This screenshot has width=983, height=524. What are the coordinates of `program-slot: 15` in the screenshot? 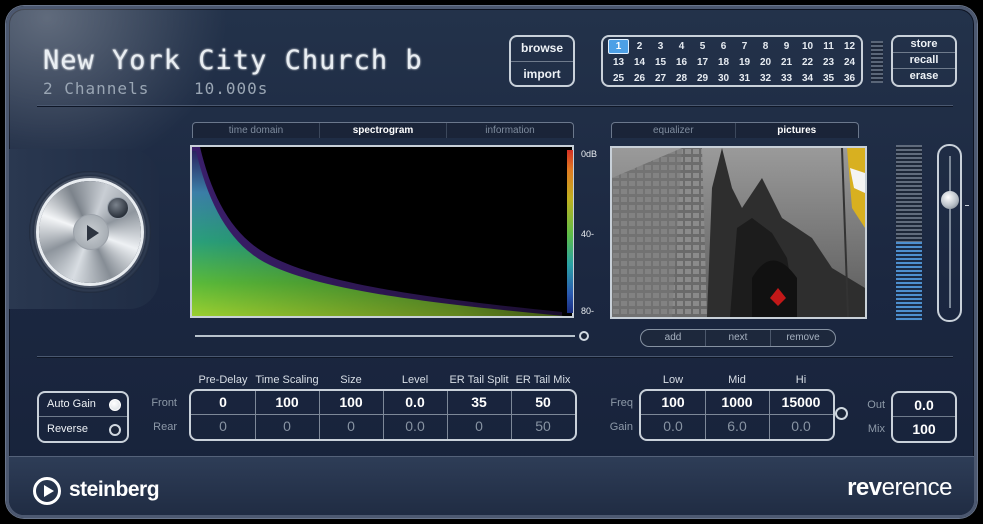 It's located at (660, 62).